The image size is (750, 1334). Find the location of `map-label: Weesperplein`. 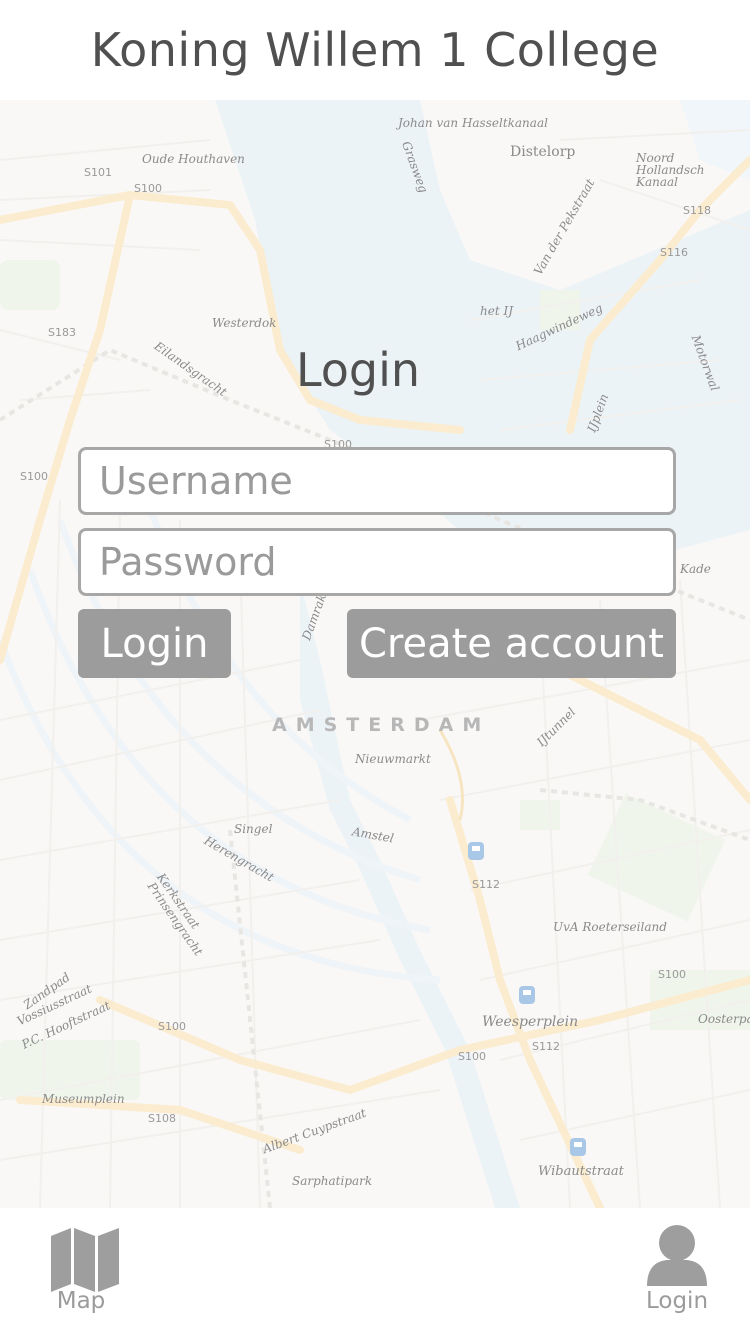

map-label: Weesperplein is located at coordinates (530, 1022).